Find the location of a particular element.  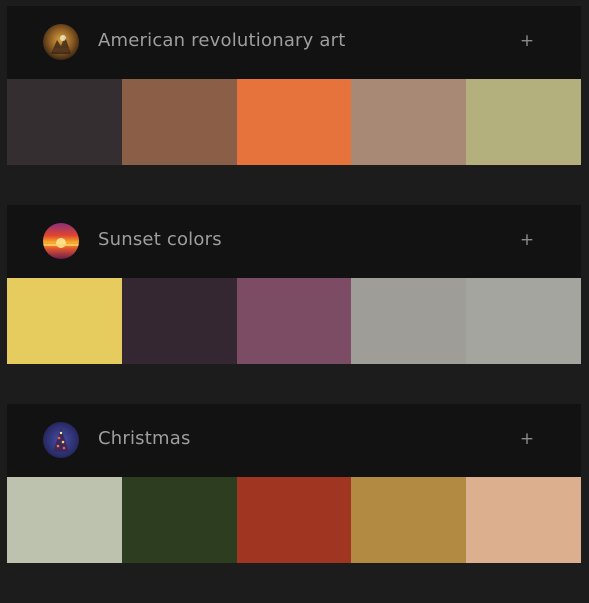

christmas-tree-thumbnail-icon is located at coordinates (61, 440).